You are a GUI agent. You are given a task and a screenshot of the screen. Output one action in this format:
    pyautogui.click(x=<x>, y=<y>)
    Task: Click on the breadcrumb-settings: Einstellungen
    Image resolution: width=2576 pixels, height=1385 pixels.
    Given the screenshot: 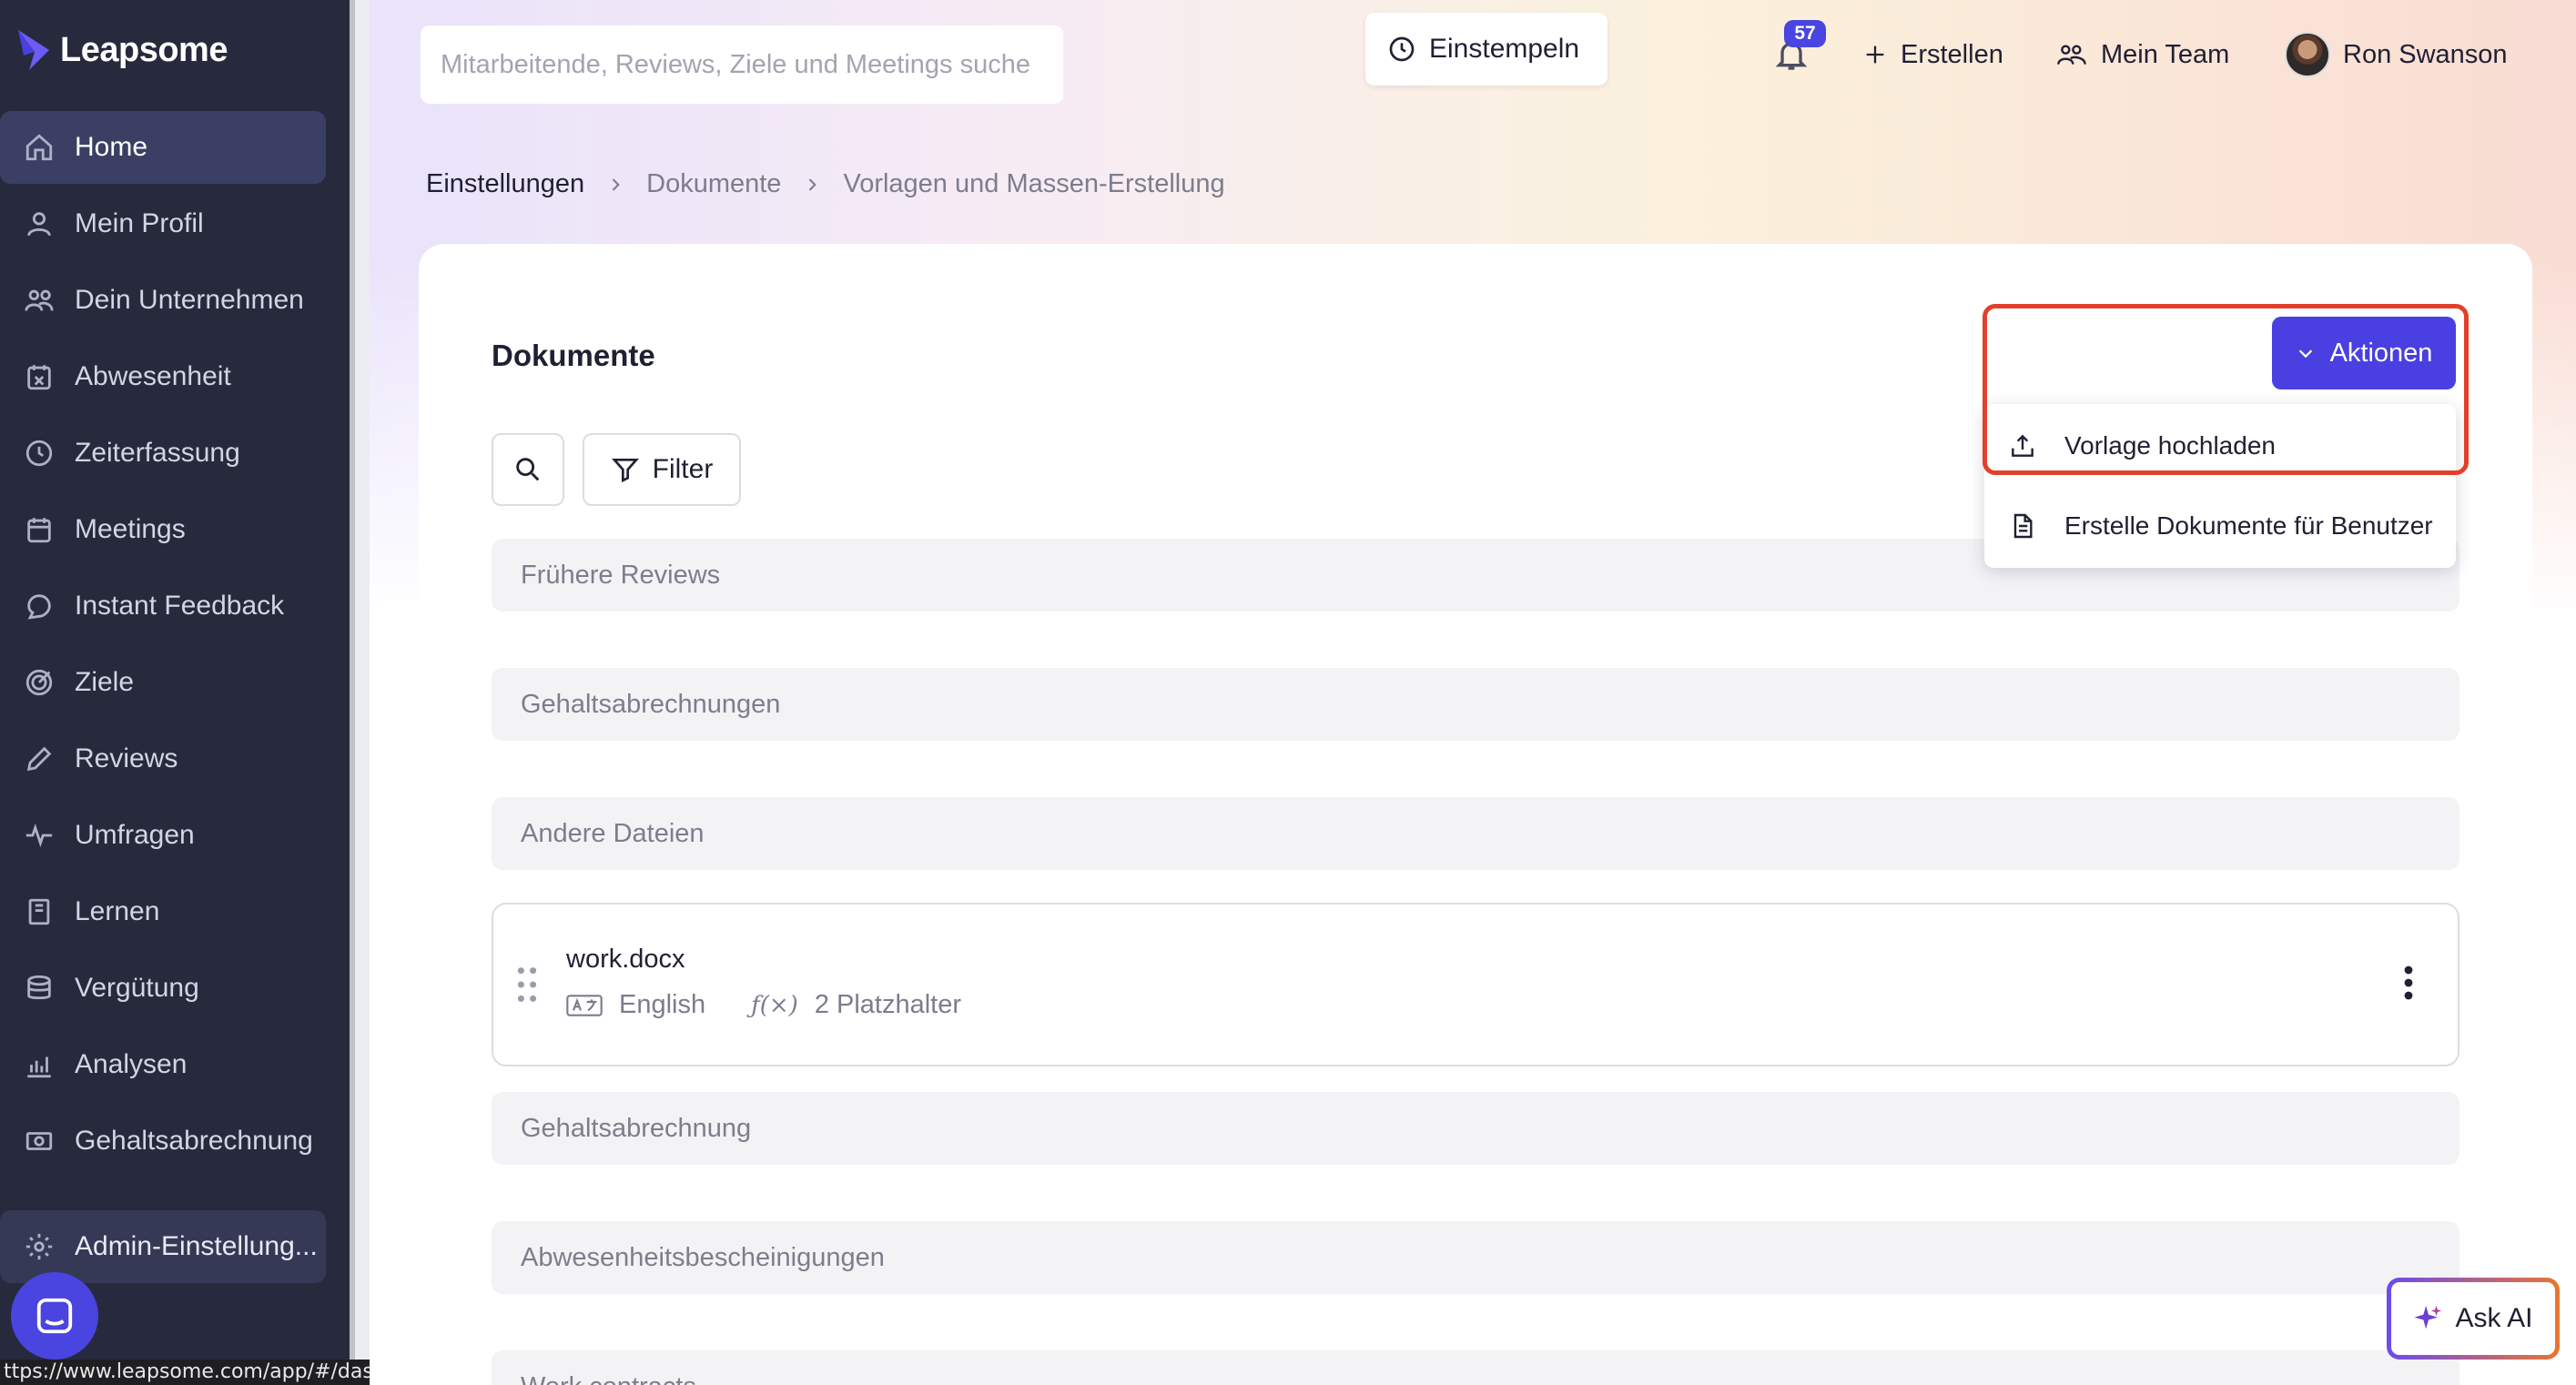 What is the action you would take?
    pyautogui.click(x=505, y=184)
    